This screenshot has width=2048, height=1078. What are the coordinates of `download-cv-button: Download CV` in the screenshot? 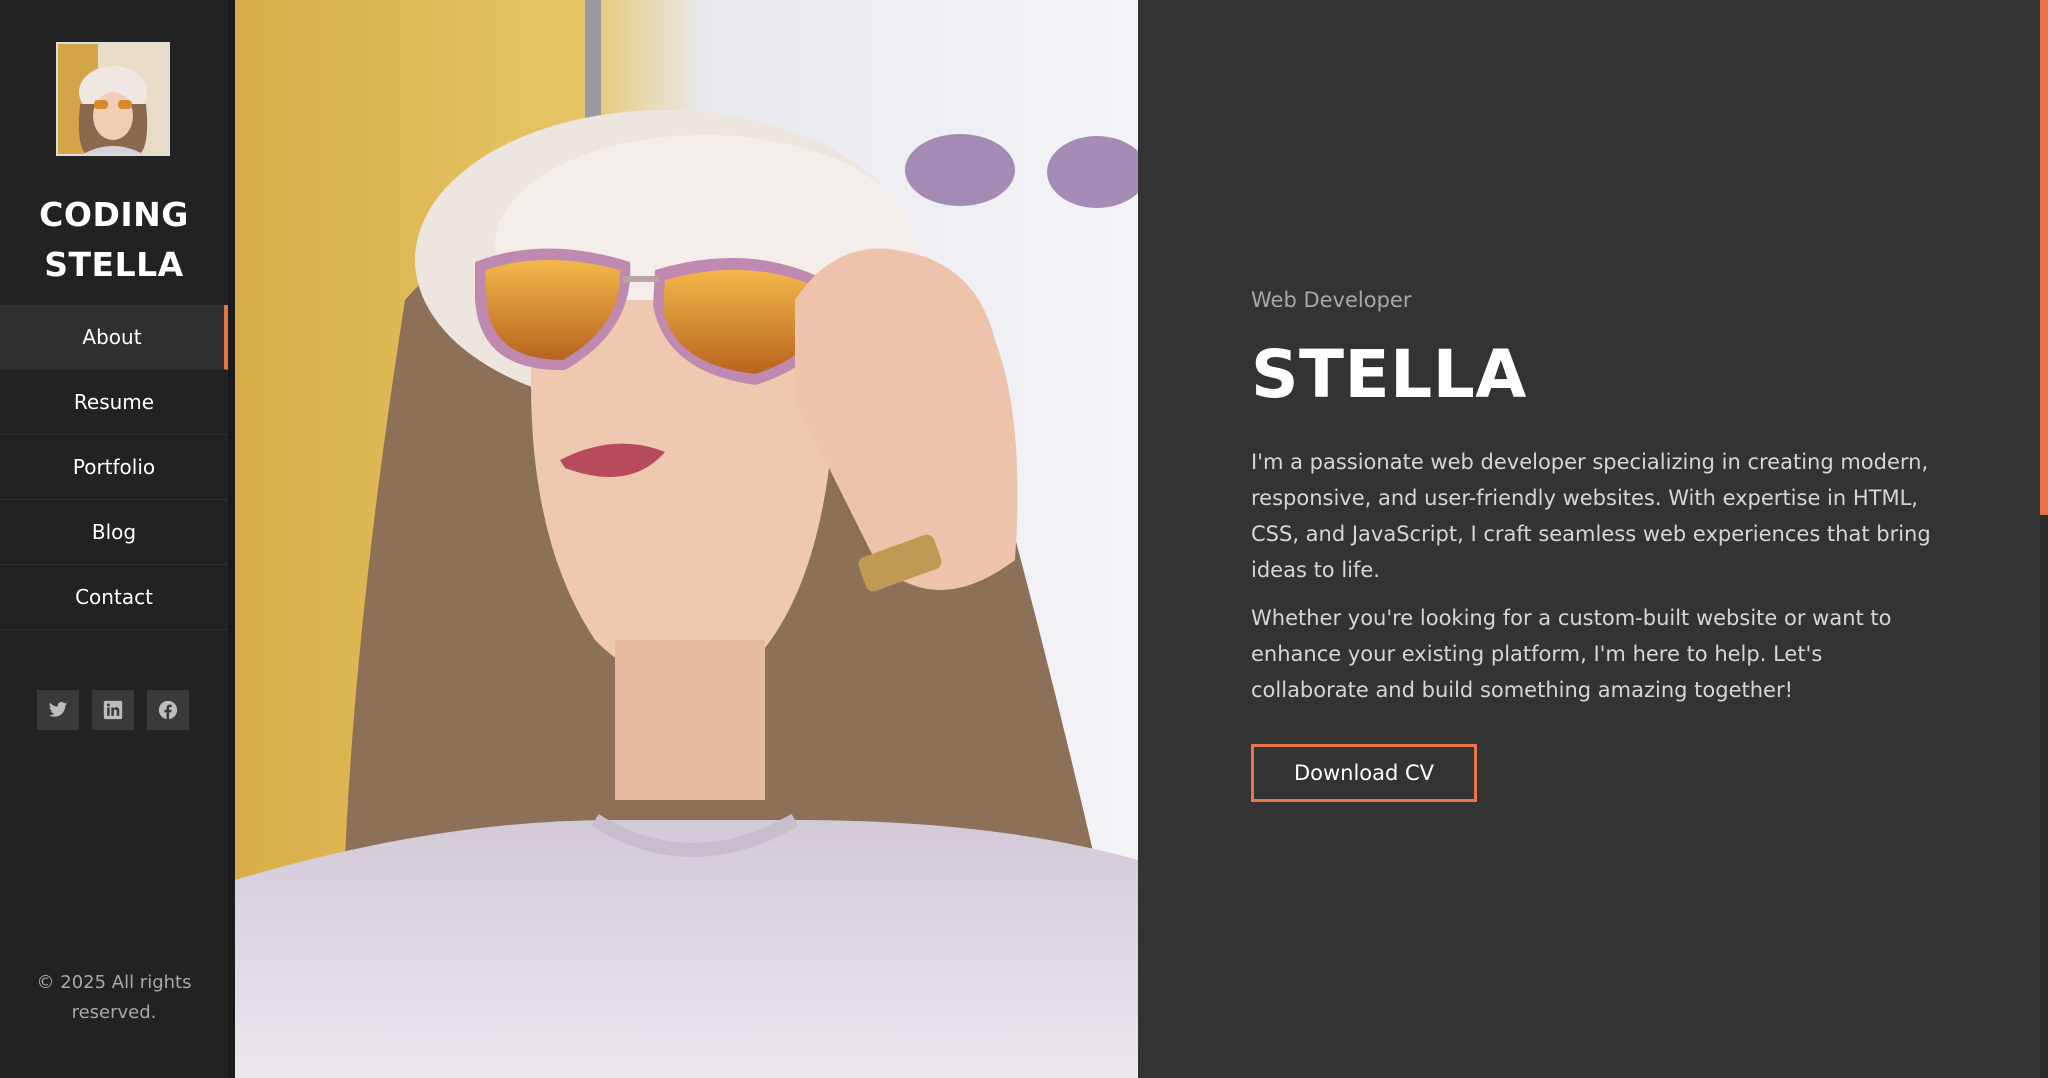 It's located at (1364, 773).